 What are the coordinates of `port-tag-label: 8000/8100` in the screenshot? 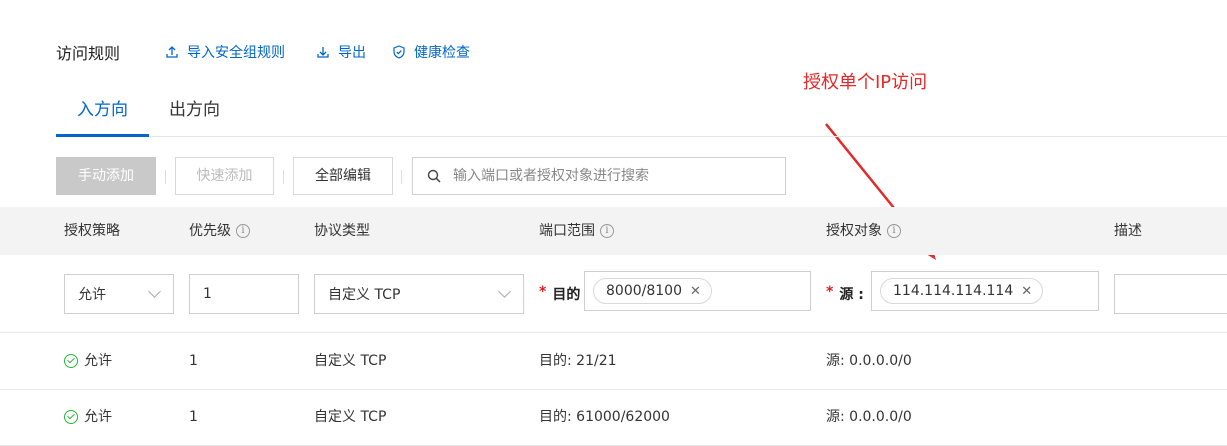 It's located at (644, 291).